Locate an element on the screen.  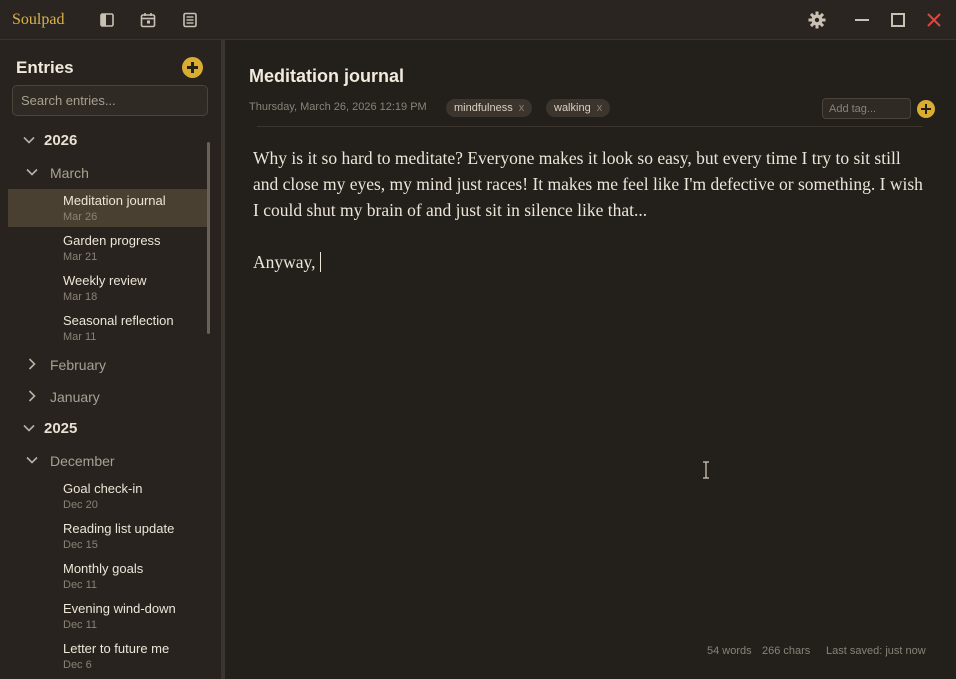
add-entry-button is located at coordinates (192, 67).